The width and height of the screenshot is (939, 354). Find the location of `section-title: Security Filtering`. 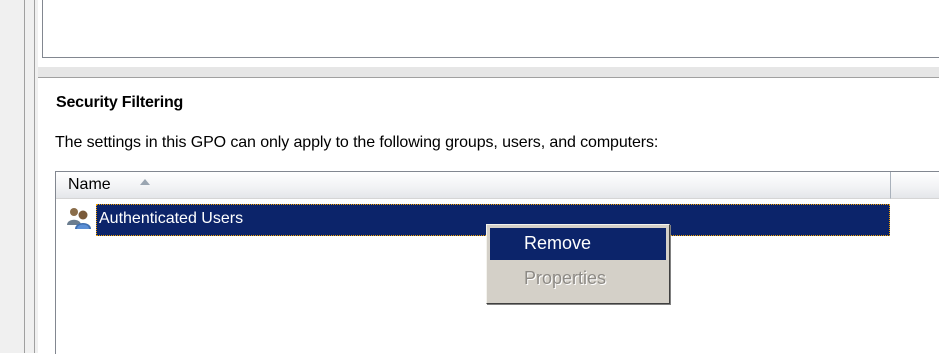

section-title: Security Filtering is located at coordinates (120, 102).